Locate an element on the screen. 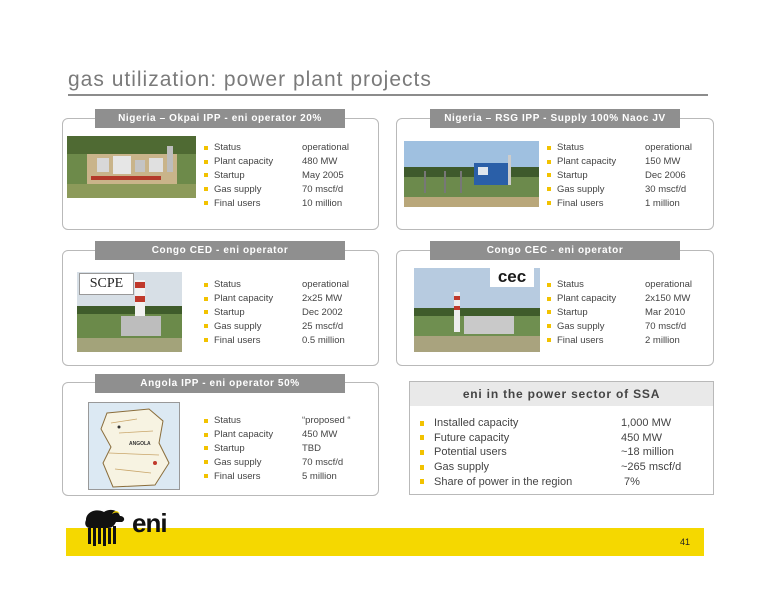 The height and width of the screenshot is (600, 776). summary-title: eni in the power sector of SSA is located at coordinates (561, 394).